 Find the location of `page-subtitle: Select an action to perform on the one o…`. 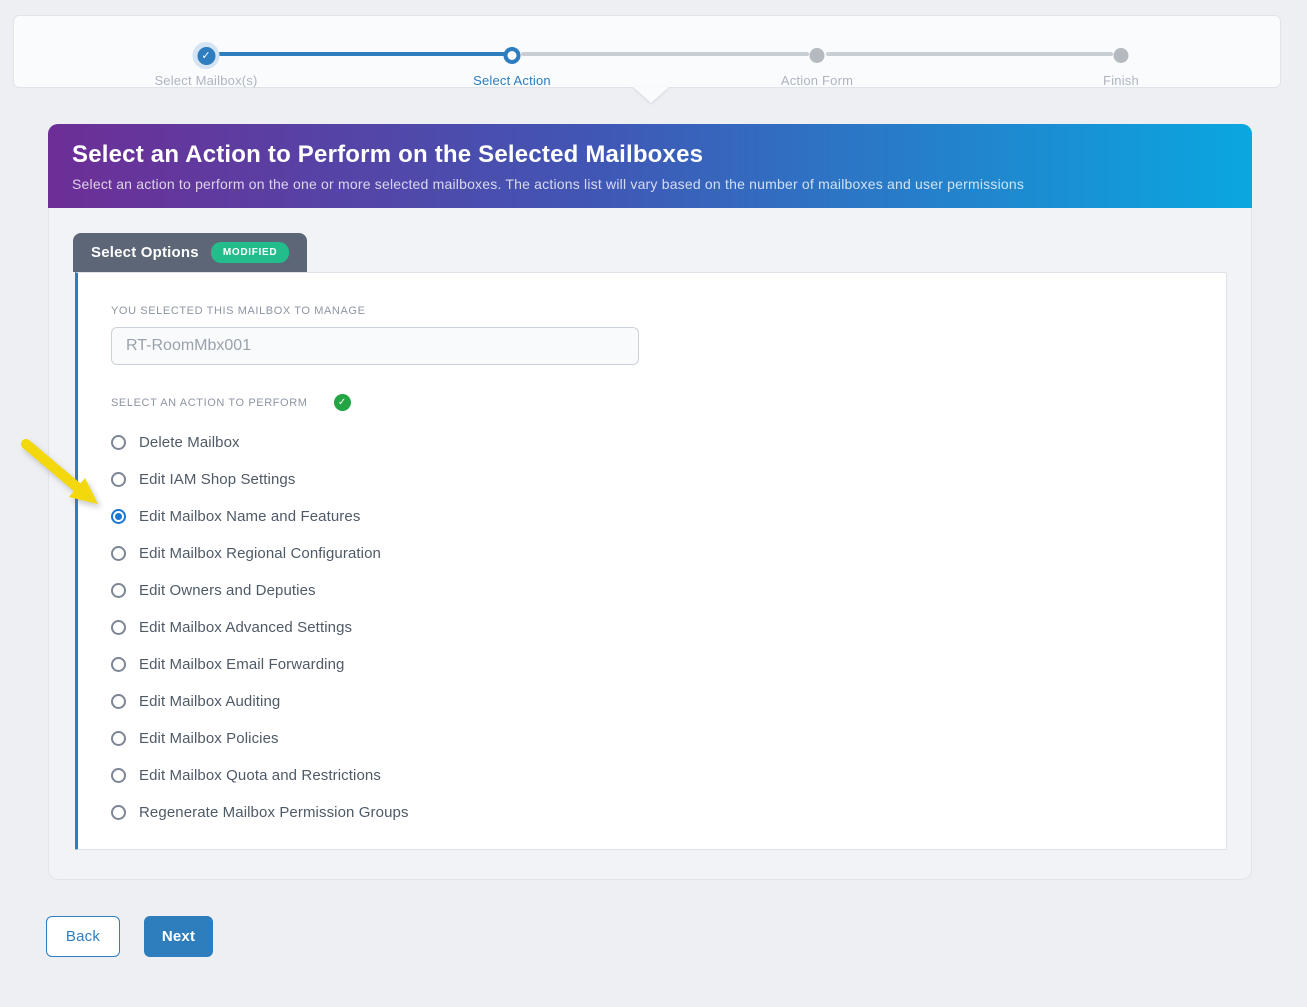

page-subtitle: Select an action to perform on the one o… is located at coordinates (548, 184).